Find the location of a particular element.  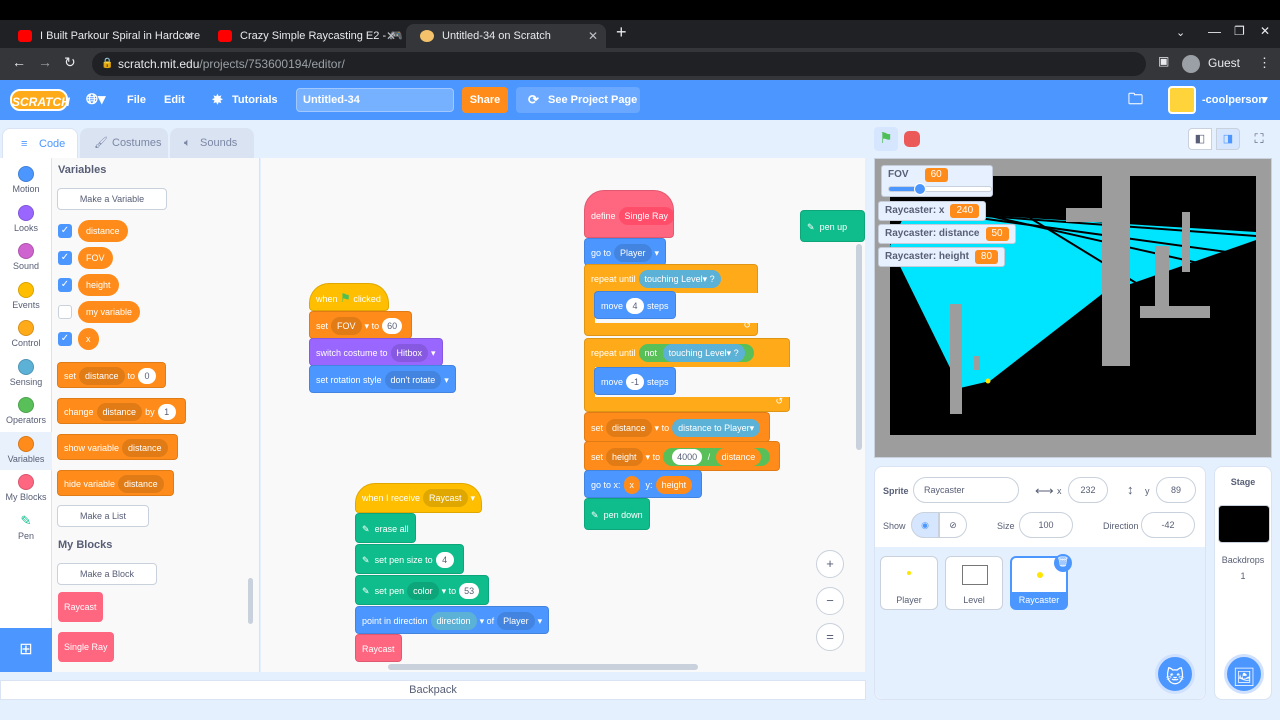

choose-backdrop-button: 🖼︎ is located at coordinates (1244, 674).